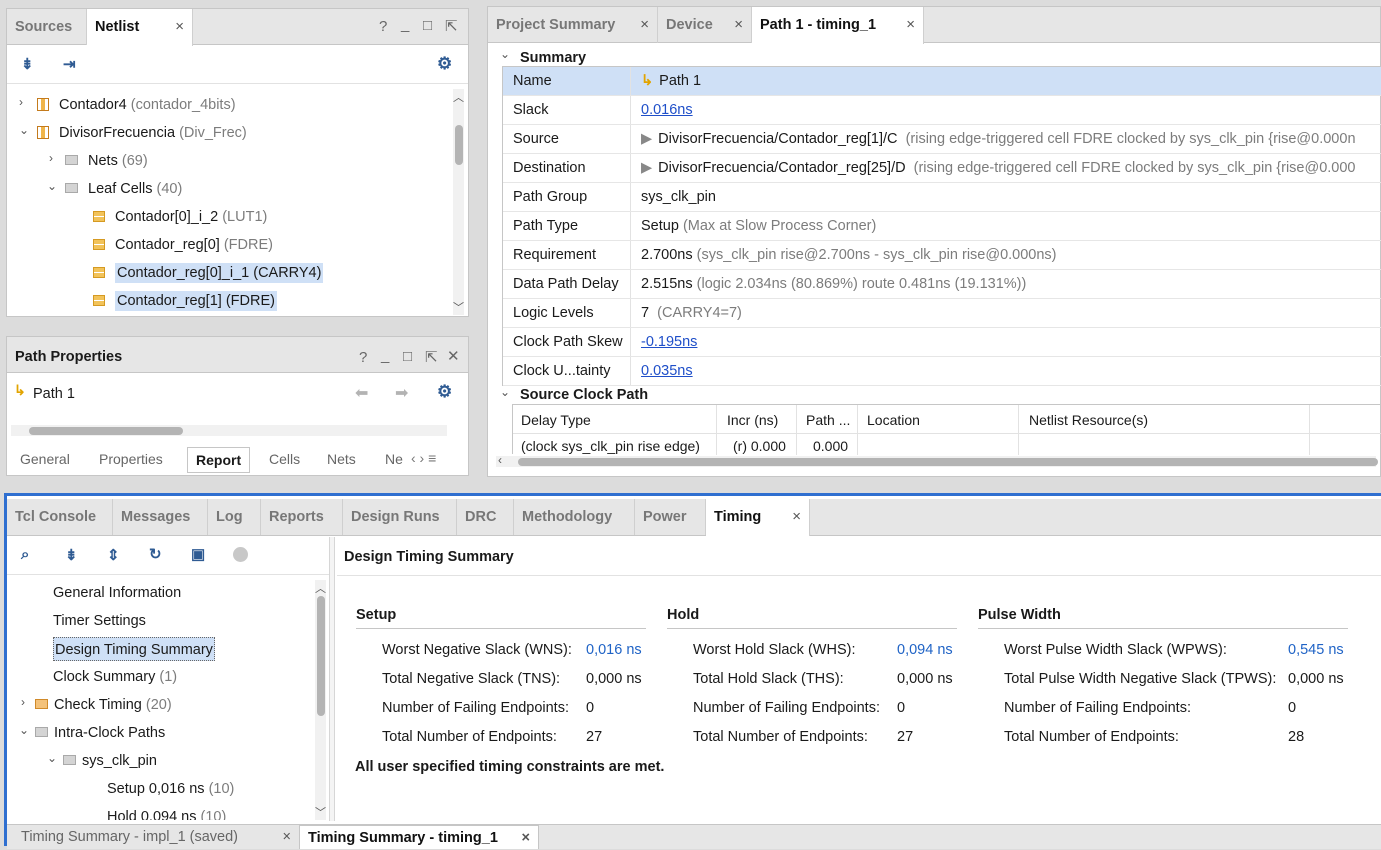 The image size is (1381, 850). I want to click on tab-device: Device ×, so click(705, 25).